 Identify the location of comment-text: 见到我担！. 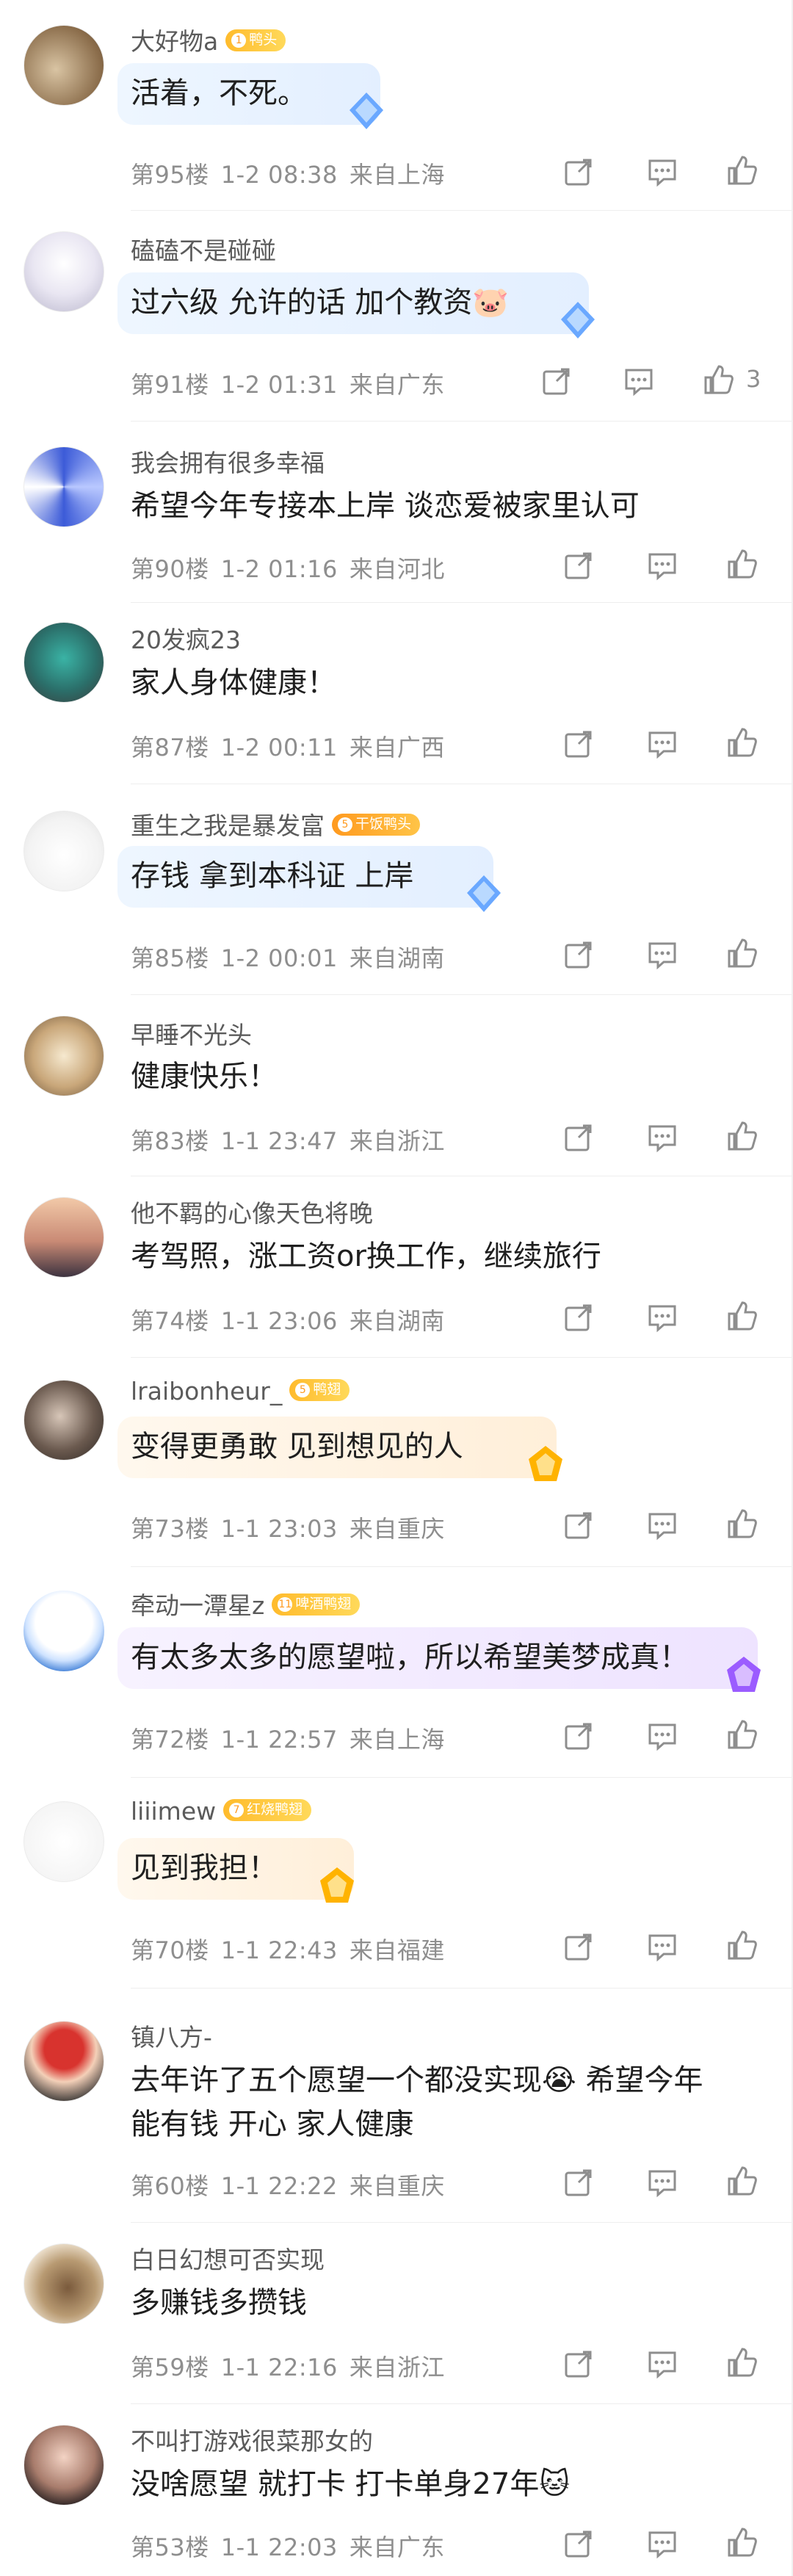
(205, 1868).